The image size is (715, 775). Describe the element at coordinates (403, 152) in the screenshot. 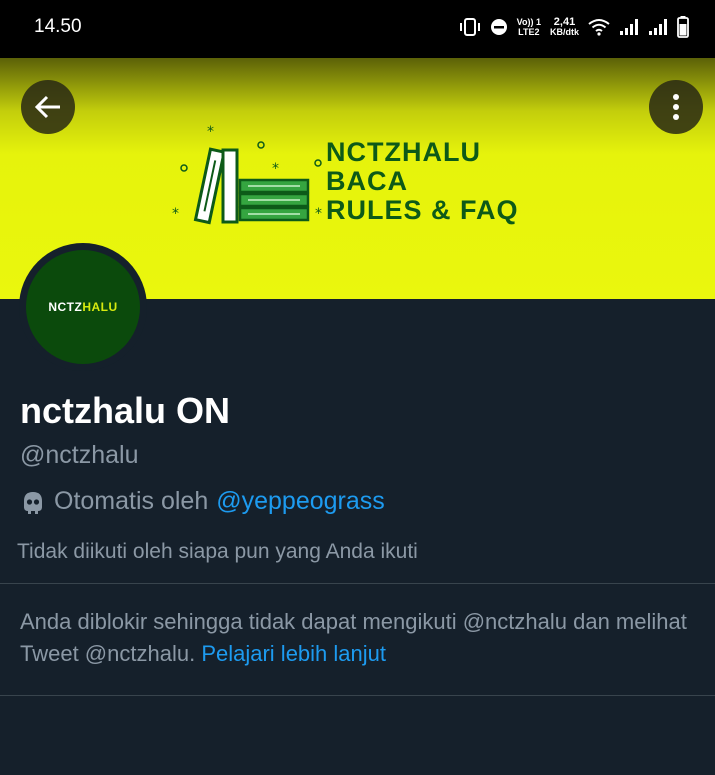

I see `banner-line-1: NCTZHALU` at that location.